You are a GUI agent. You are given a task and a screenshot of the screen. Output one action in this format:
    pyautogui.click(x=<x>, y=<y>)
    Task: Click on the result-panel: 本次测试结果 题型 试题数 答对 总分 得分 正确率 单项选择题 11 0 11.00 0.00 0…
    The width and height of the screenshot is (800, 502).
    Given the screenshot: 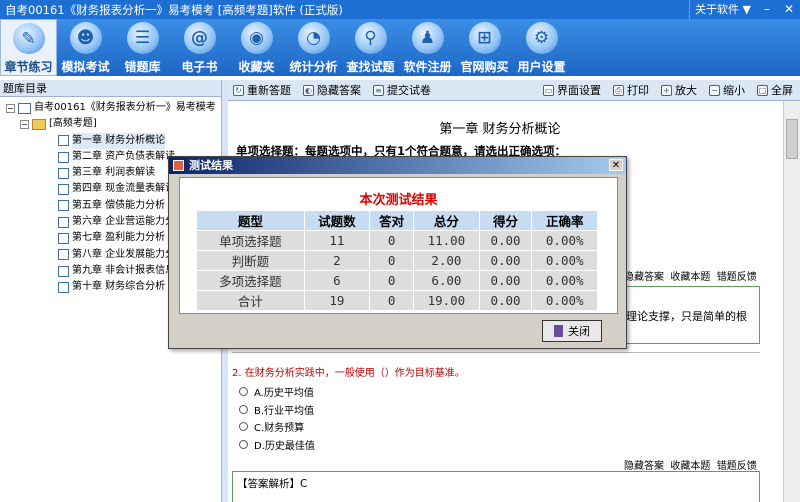 What is the action you would take?
    pyautogui.click(x=398, y=245)
    